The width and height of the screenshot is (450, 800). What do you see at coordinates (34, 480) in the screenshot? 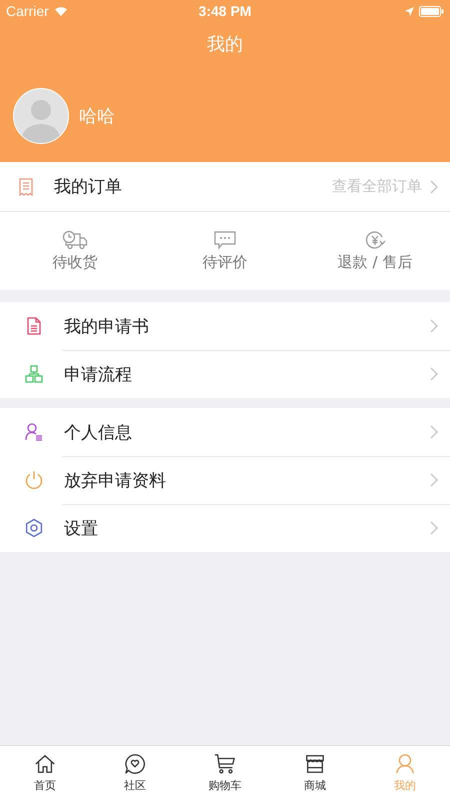
I see `power-icon` at bounding box center [34, 480].